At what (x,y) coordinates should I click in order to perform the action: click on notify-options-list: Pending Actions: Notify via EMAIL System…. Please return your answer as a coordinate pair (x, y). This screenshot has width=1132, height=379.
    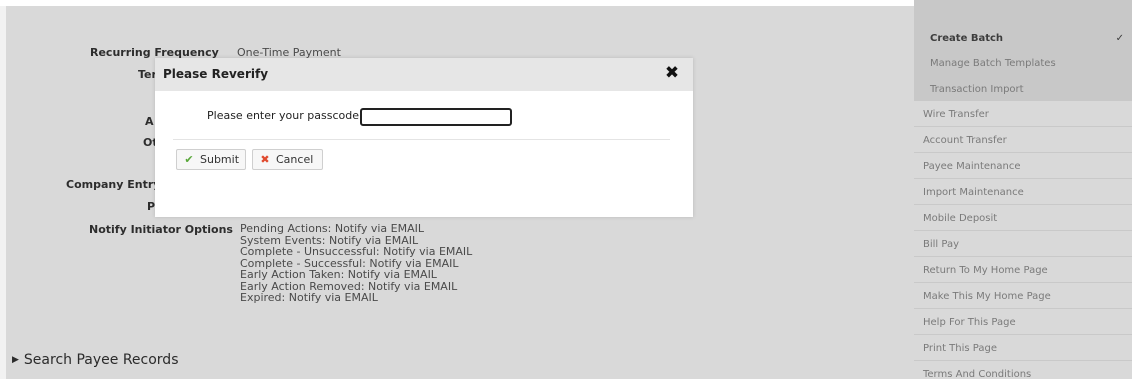
    Looking at the image, I should click on (356, 263).